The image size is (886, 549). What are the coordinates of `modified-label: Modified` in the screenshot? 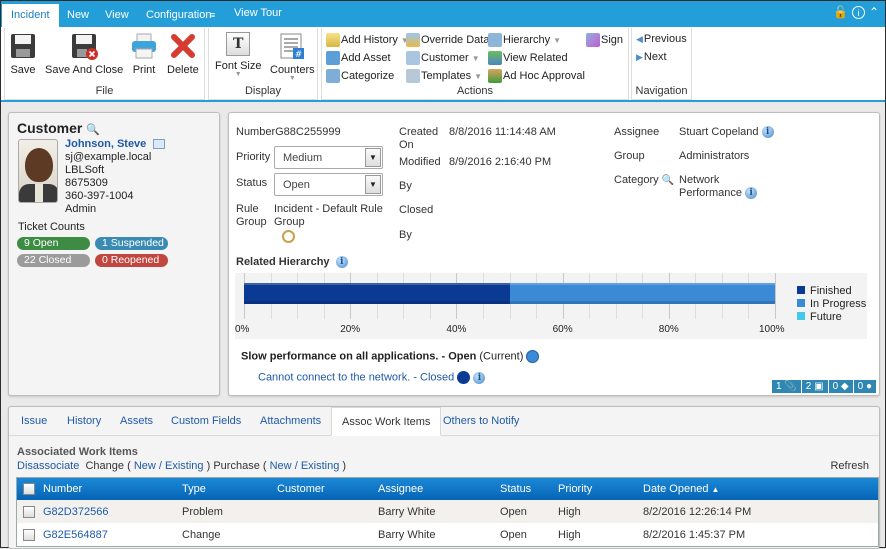 It's located at (420, 162).